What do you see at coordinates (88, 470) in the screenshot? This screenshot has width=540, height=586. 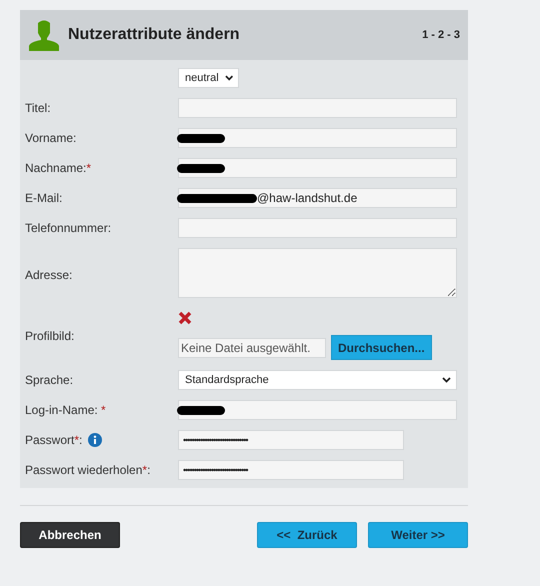 I see `field-label: Passwort wiederholen*:` at bounding box center [88, 470].